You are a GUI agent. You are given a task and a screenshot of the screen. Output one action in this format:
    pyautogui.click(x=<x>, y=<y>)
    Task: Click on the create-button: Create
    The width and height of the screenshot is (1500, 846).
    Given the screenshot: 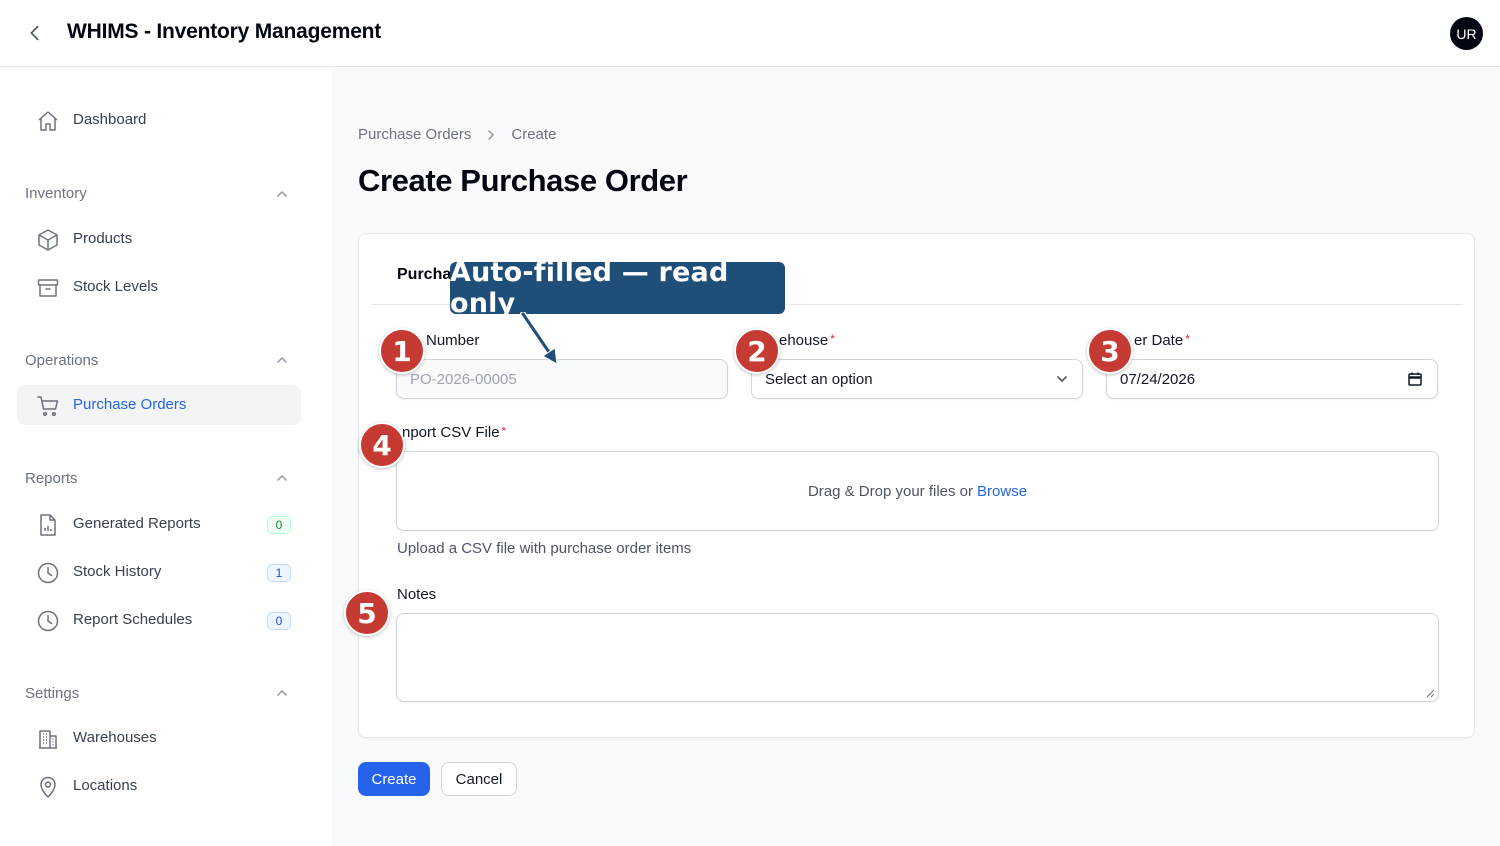 What is the action you would take?
    pyautogui.click(x=394, y=779)
    